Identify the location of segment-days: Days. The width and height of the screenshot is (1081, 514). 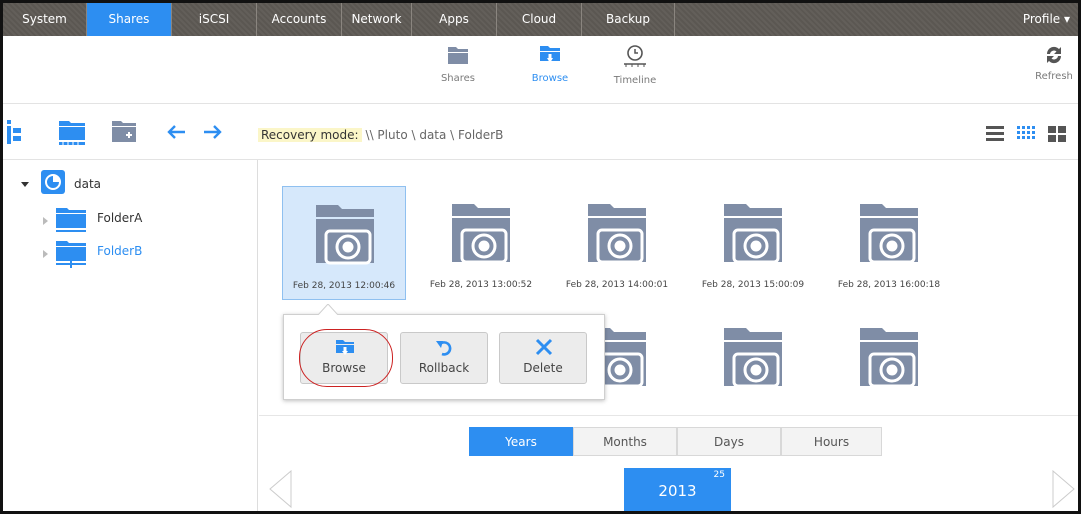
(729, 441).